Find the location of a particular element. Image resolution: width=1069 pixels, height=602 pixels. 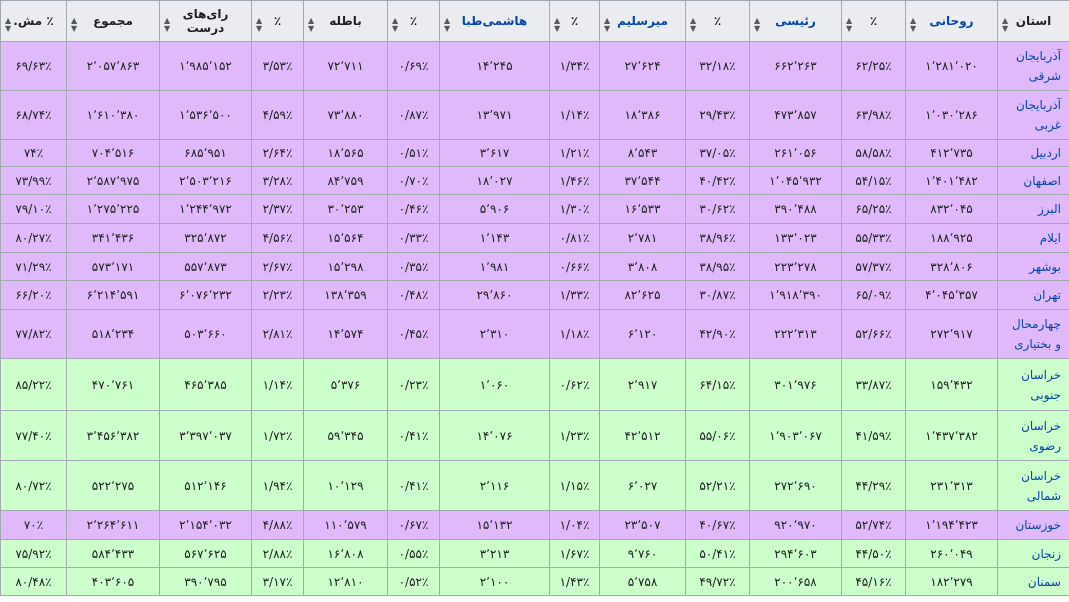

column-header-10: ٪ ▲ ▼ is located at coordinates (277, 21).